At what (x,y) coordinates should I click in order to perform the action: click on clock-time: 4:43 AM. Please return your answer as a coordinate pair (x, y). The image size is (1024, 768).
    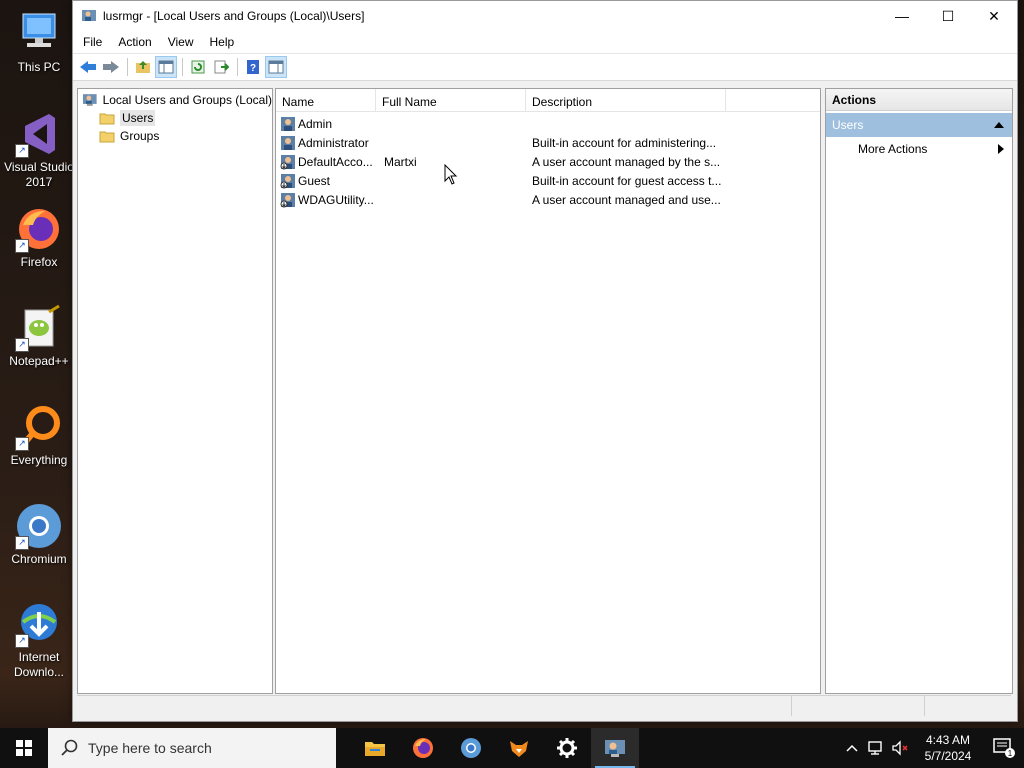
    Looking at the image, I should click on (948, 740).